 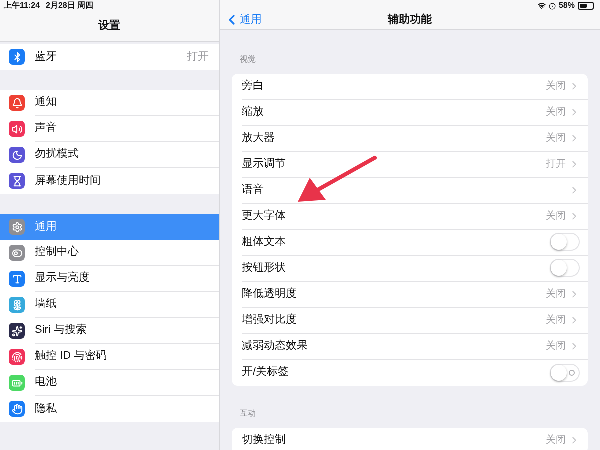 I want to click on settings-row: 增强对比度 关闭, so click(x=410, y=321).